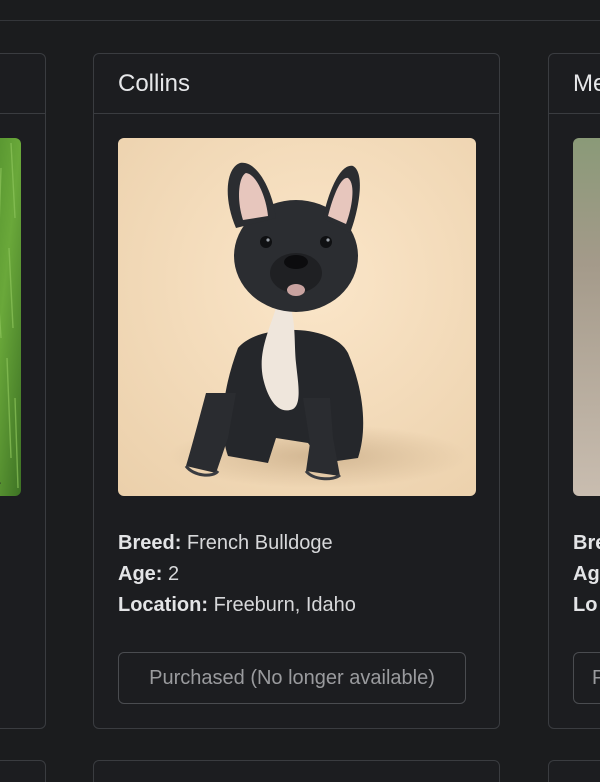  I want to click on pet-card-left, so click(23, 391).